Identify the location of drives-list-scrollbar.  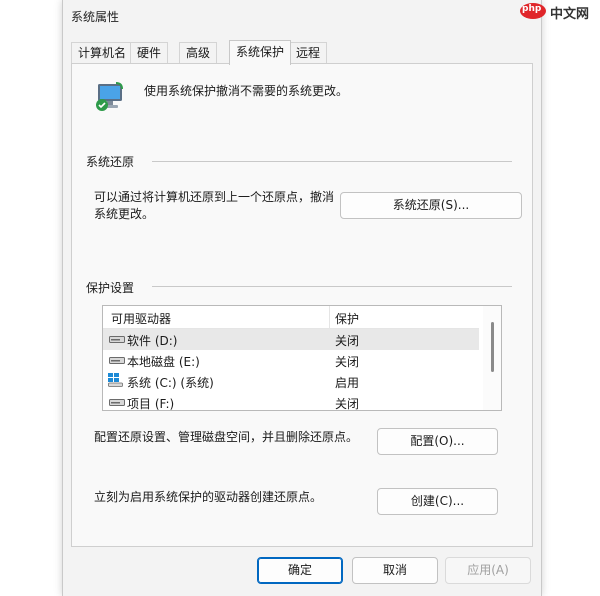
(492, 358).